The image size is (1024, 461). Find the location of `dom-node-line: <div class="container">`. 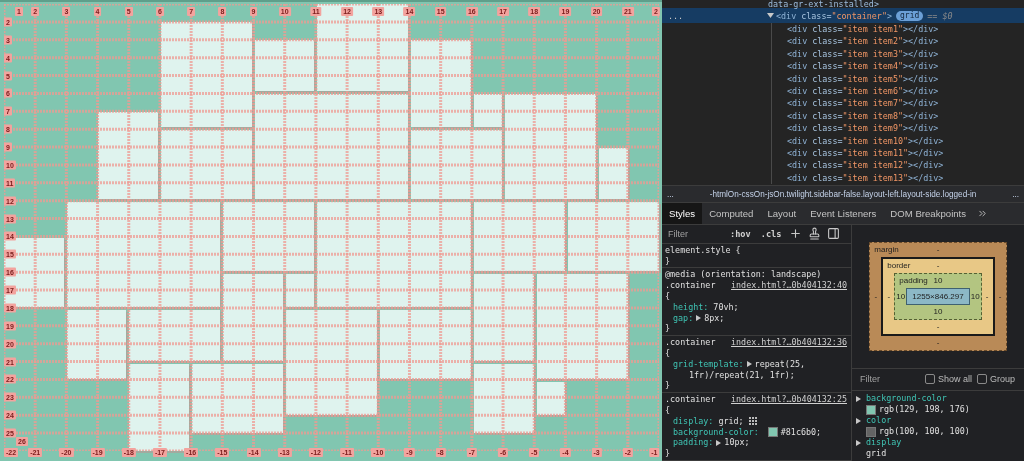

dom-node-line: <div class="container"> is located at coordinates (834, 15).